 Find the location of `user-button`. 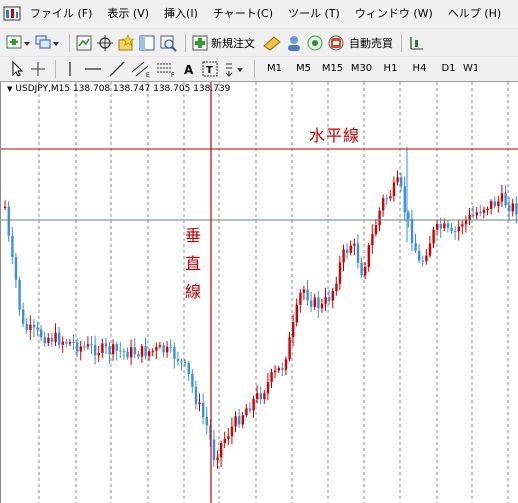

user-button is located at coordinates (294, 43).